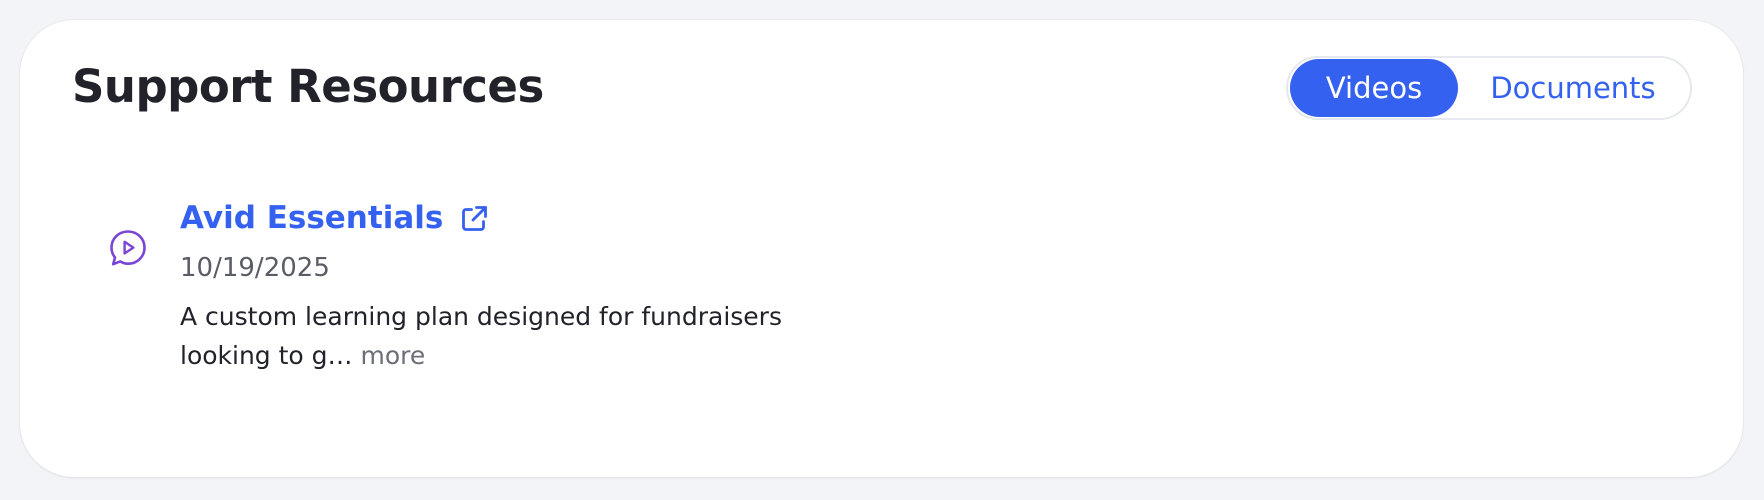  I want to click on videos-tab: Videos, so click(1374, 88).